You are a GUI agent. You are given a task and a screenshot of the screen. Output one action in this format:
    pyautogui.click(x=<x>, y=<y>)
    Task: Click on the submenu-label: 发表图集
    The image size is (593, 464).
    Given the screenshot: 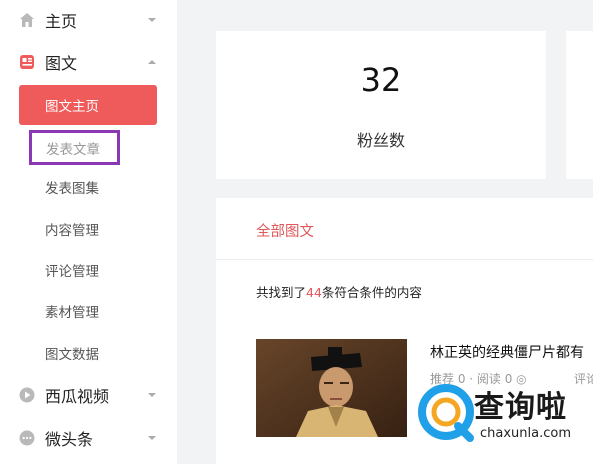 What is the action you would take?
    pyautogui.click(x=72, y=189)
    